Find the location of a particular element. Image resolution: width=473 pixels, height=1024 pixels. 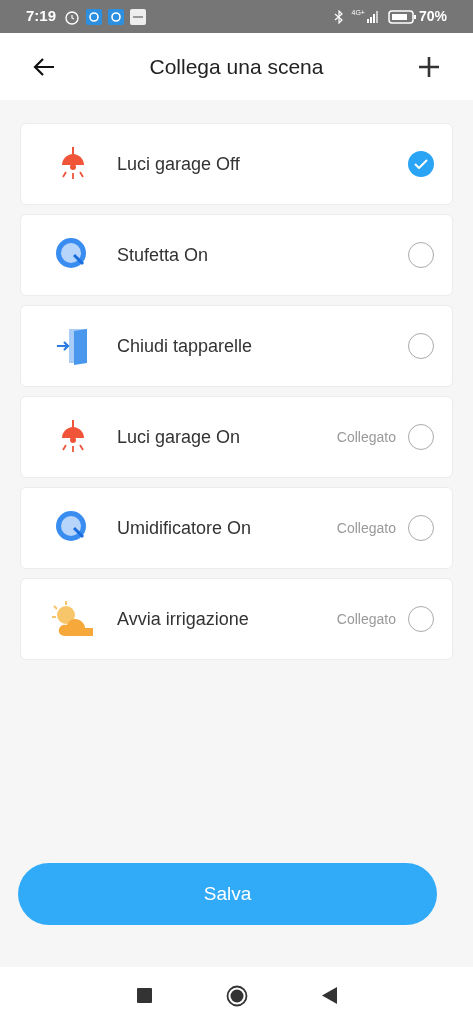

scene-card: Chiudi tapparelle is located at coordinates (236, 346).